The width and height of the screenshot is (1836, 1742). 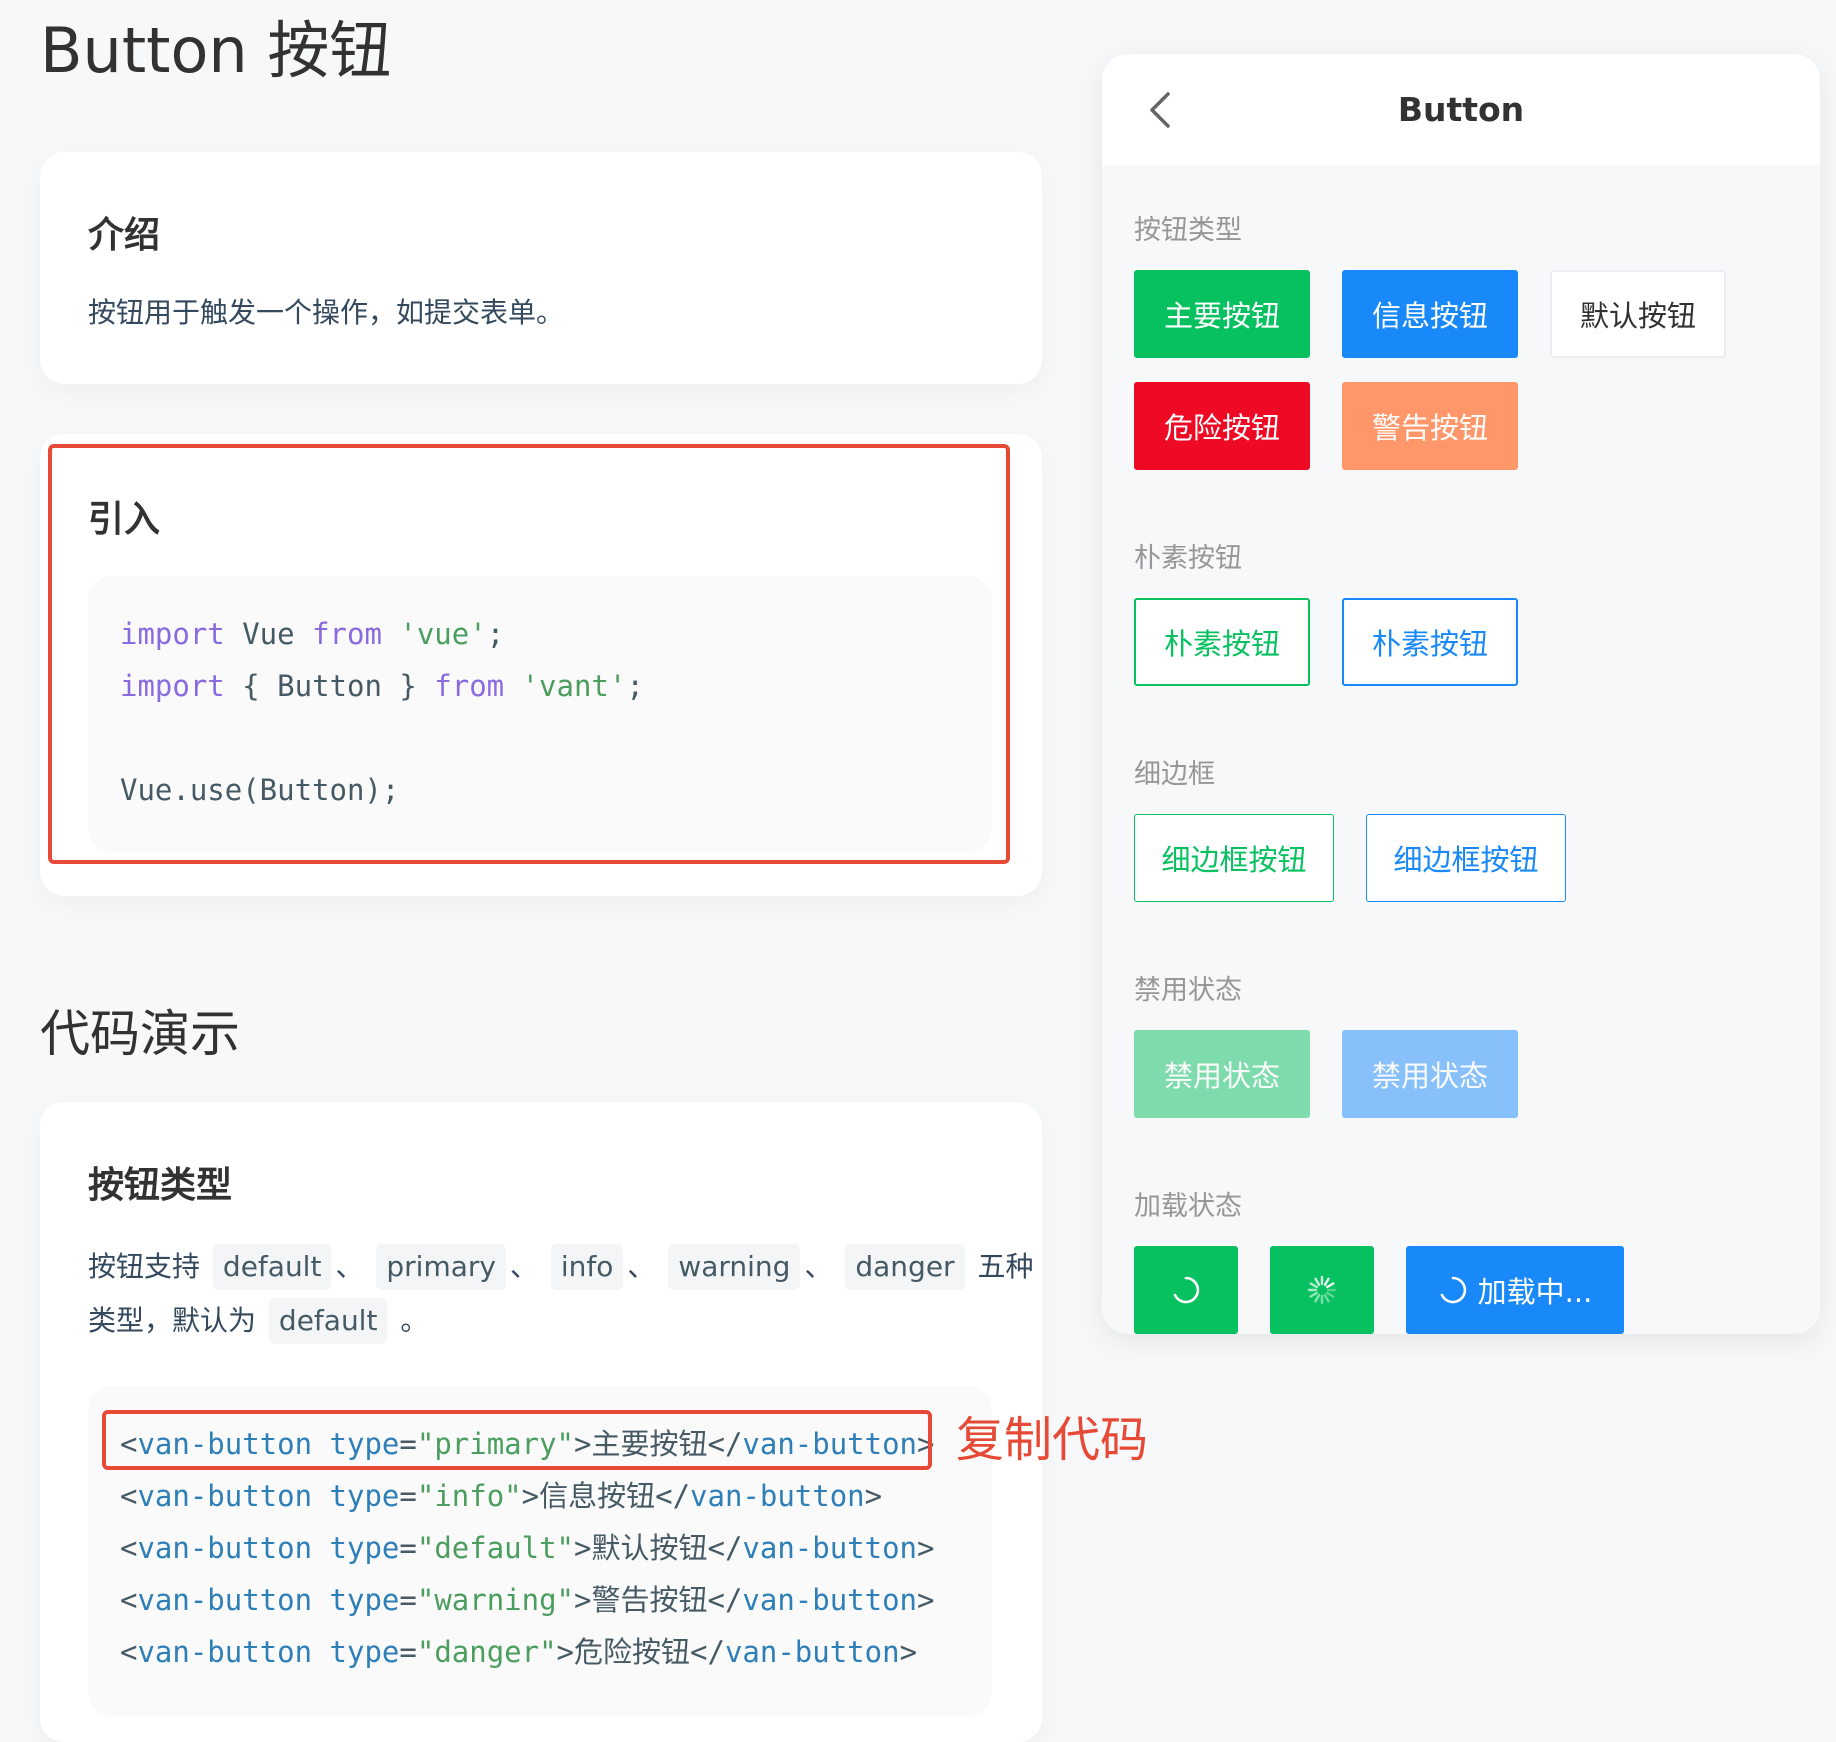 I want to click on hairline-info-button: 细边框按钮, so click(x=1466, y=858).